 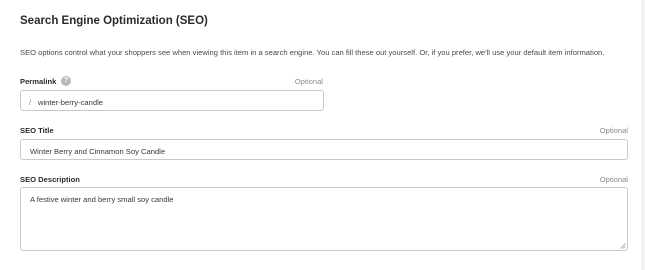 What do you see at coordinates (613, 179) in the screenshot?
I see `seo-description-optional: Optional` at bounding box center [613, 179].